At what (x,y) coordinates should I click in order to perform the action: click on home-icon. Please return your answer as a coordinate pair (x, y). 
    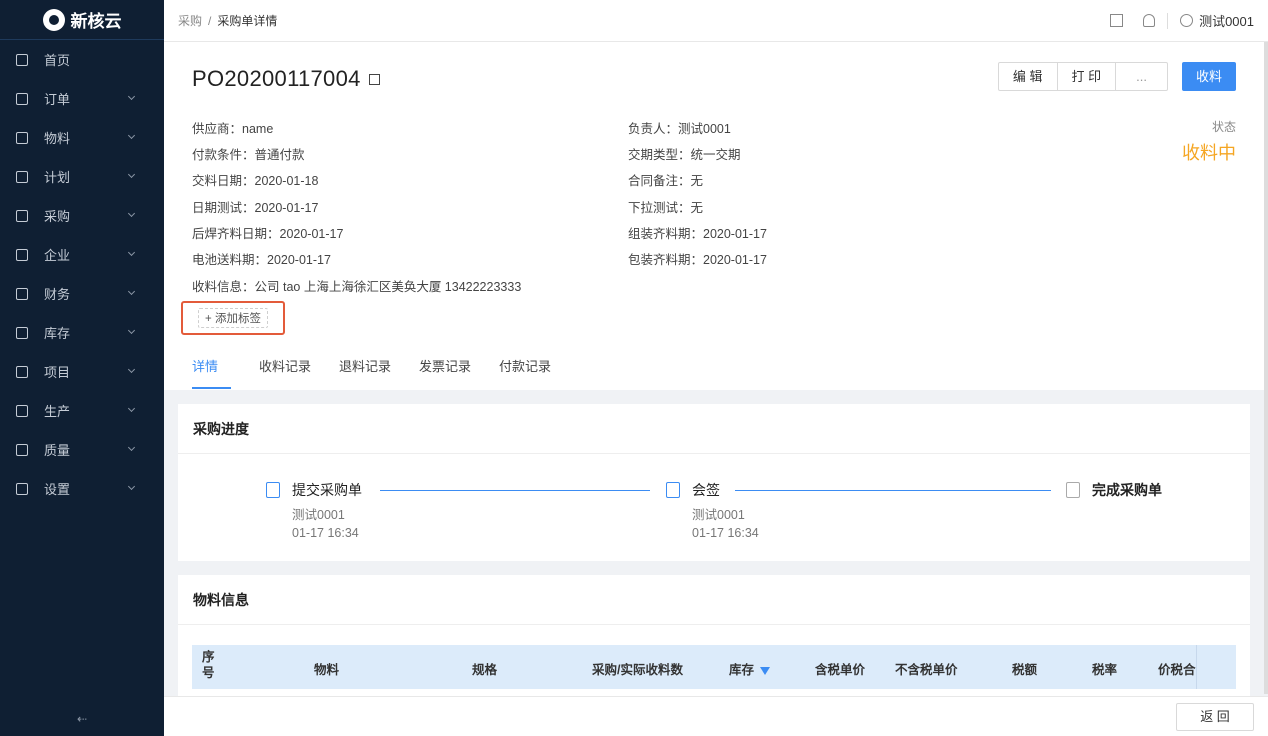
    Looking at the image, I should click on (22, 59).